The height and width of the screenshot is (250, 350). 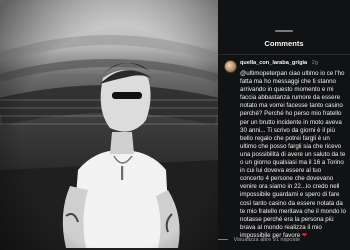 I want to click on comment-time: 2g, so click(x=314, y=63).